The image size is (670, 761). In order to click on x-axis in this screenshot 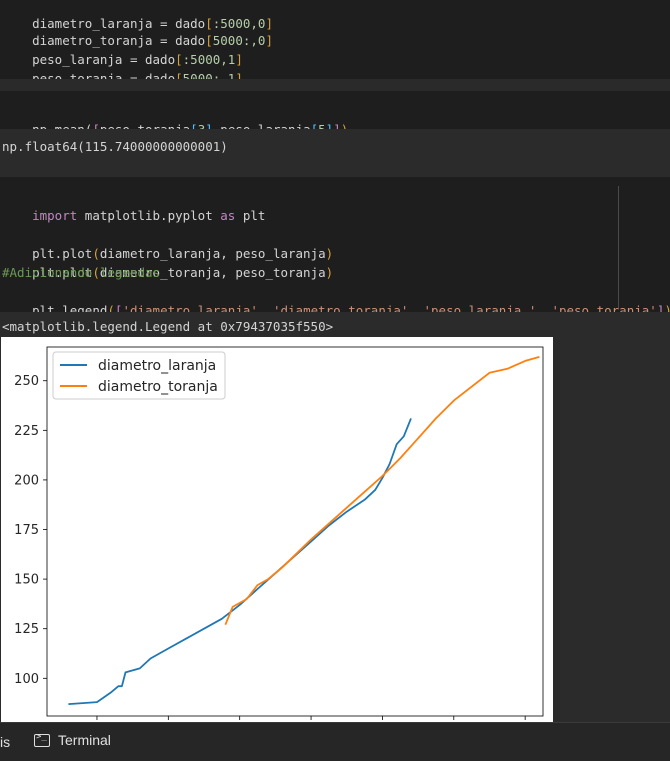, I will do `click(311, 718)`.